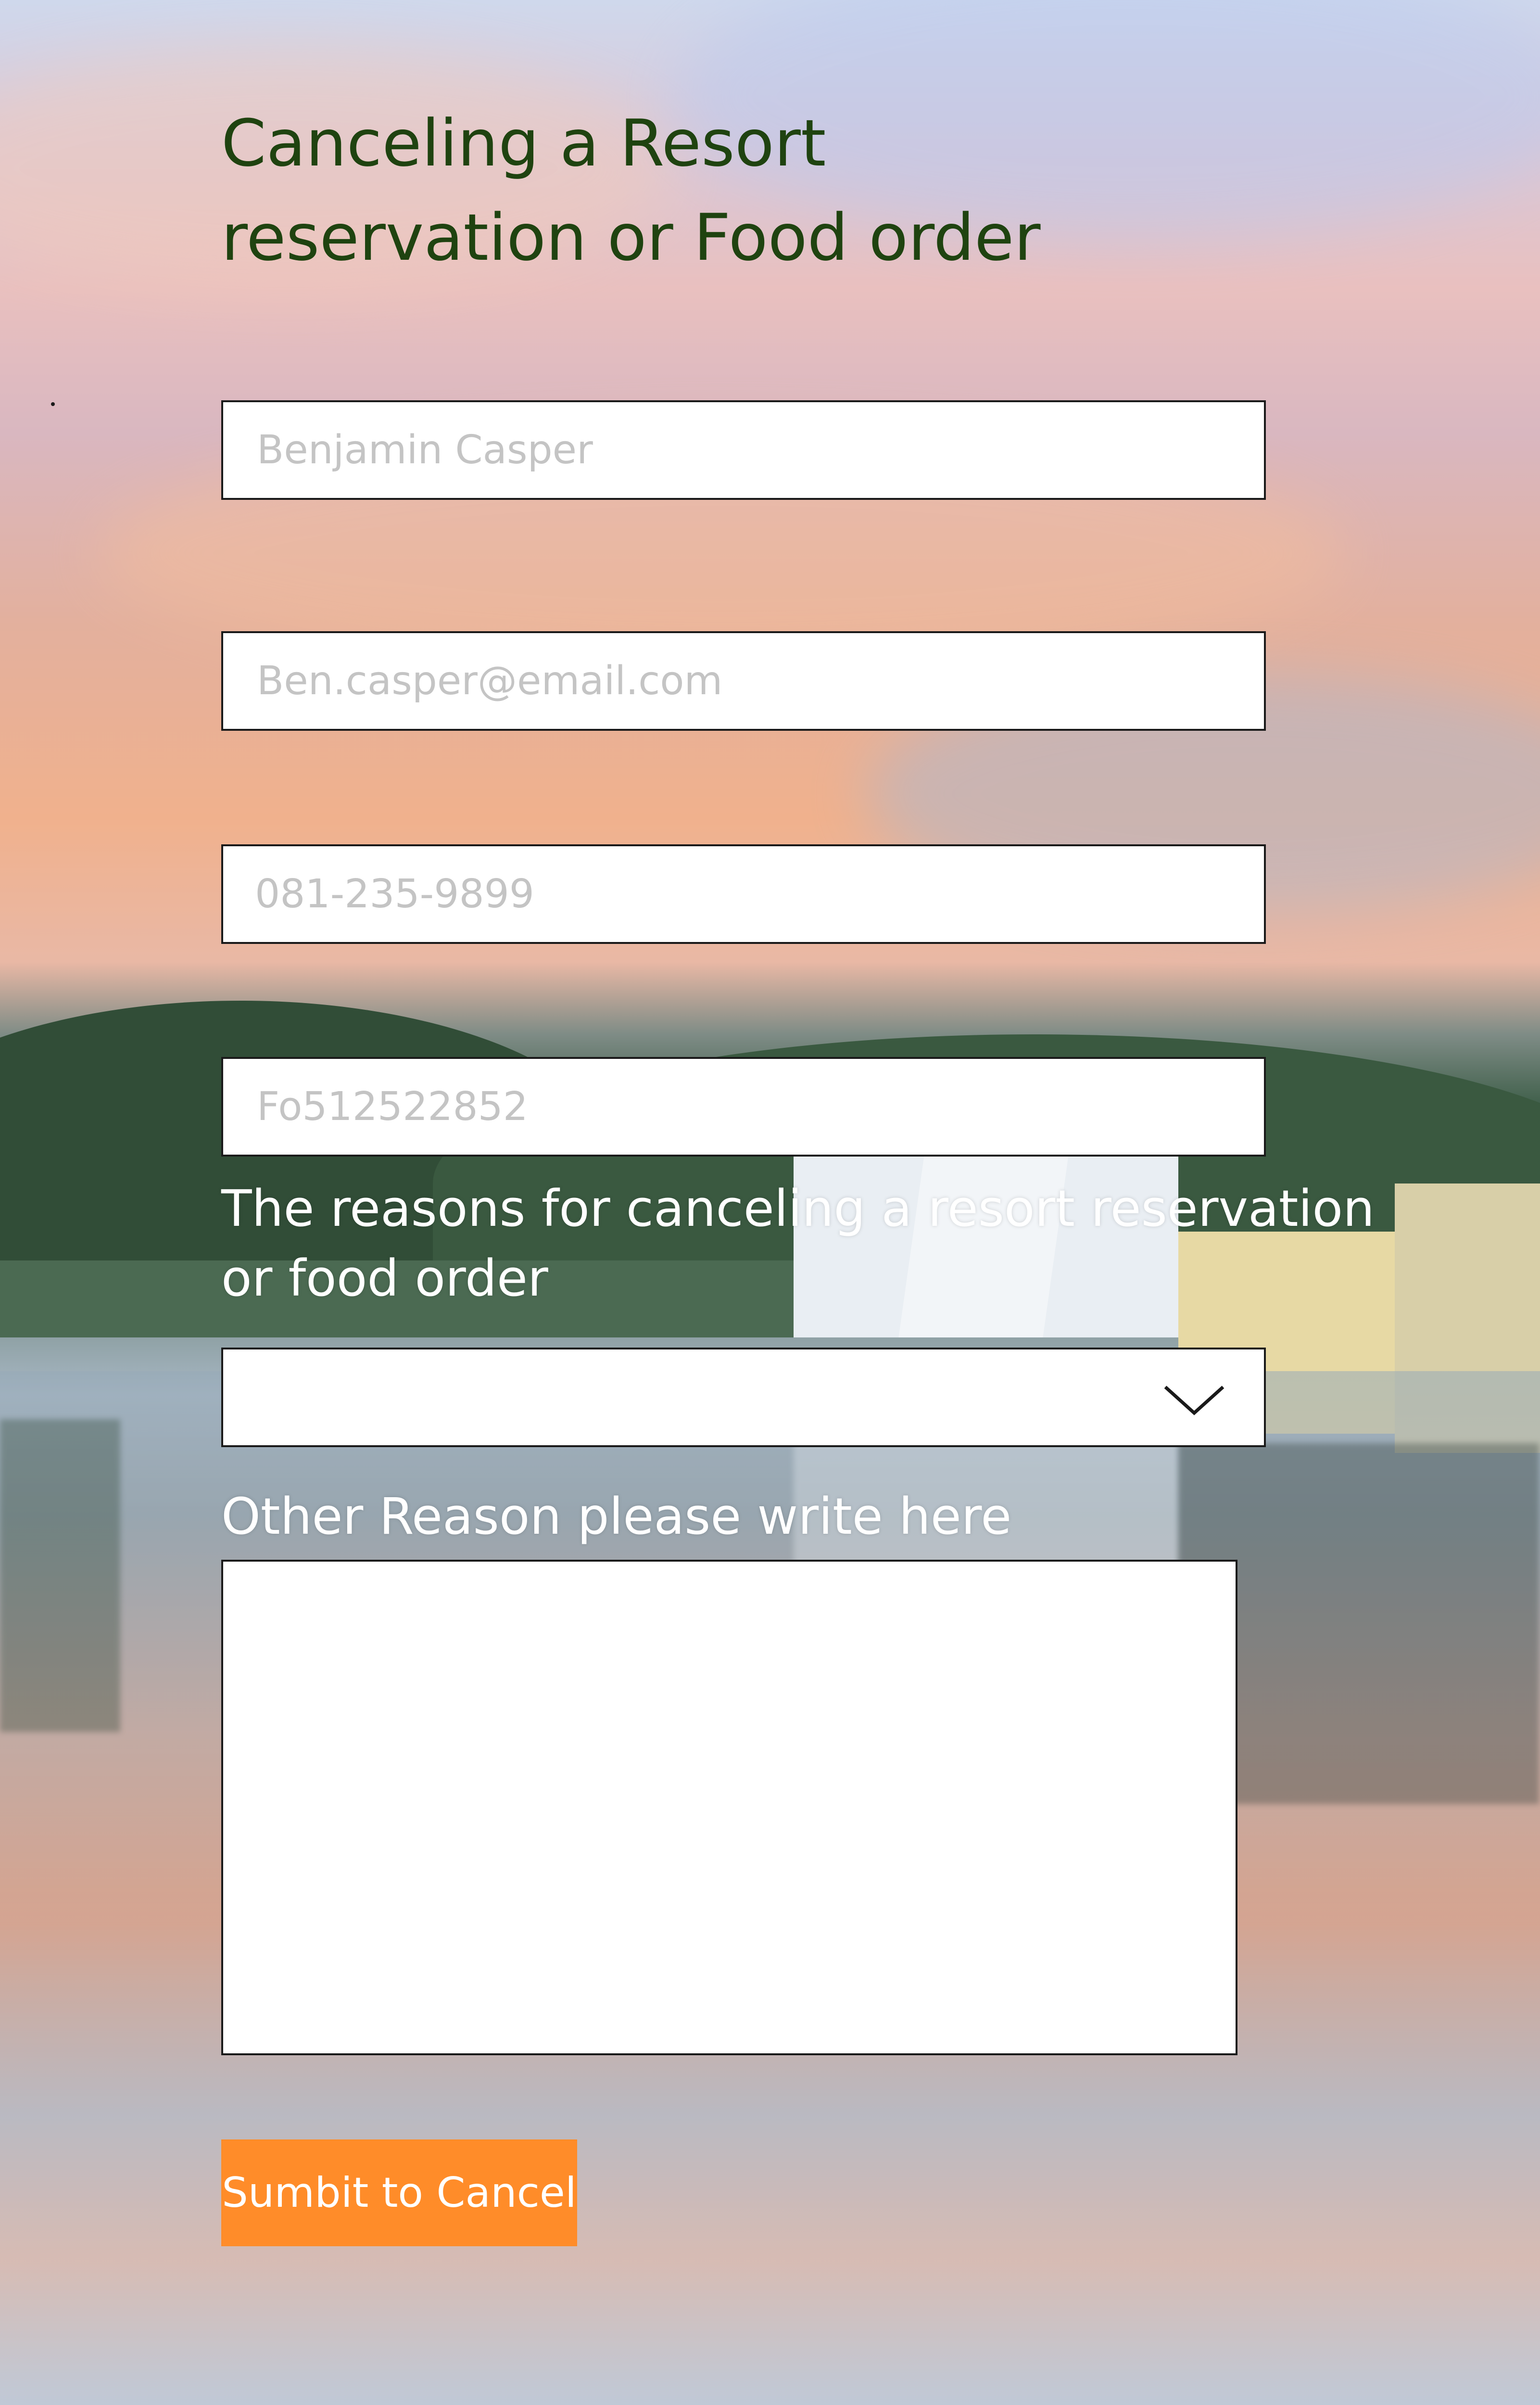  What do you see at coordinates (60, 1575) in the screenshot?
I see `tree-reflection` at bounding box center [60, 1575].